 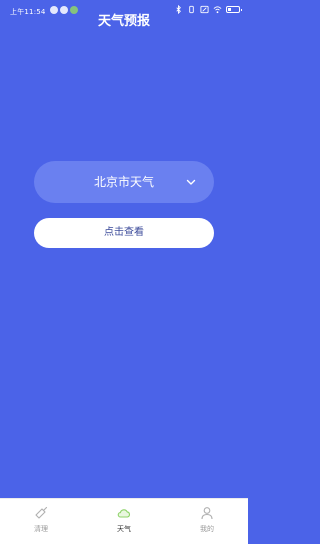 I want to click on tab-weather: 天气, so click(x=124, y=521).